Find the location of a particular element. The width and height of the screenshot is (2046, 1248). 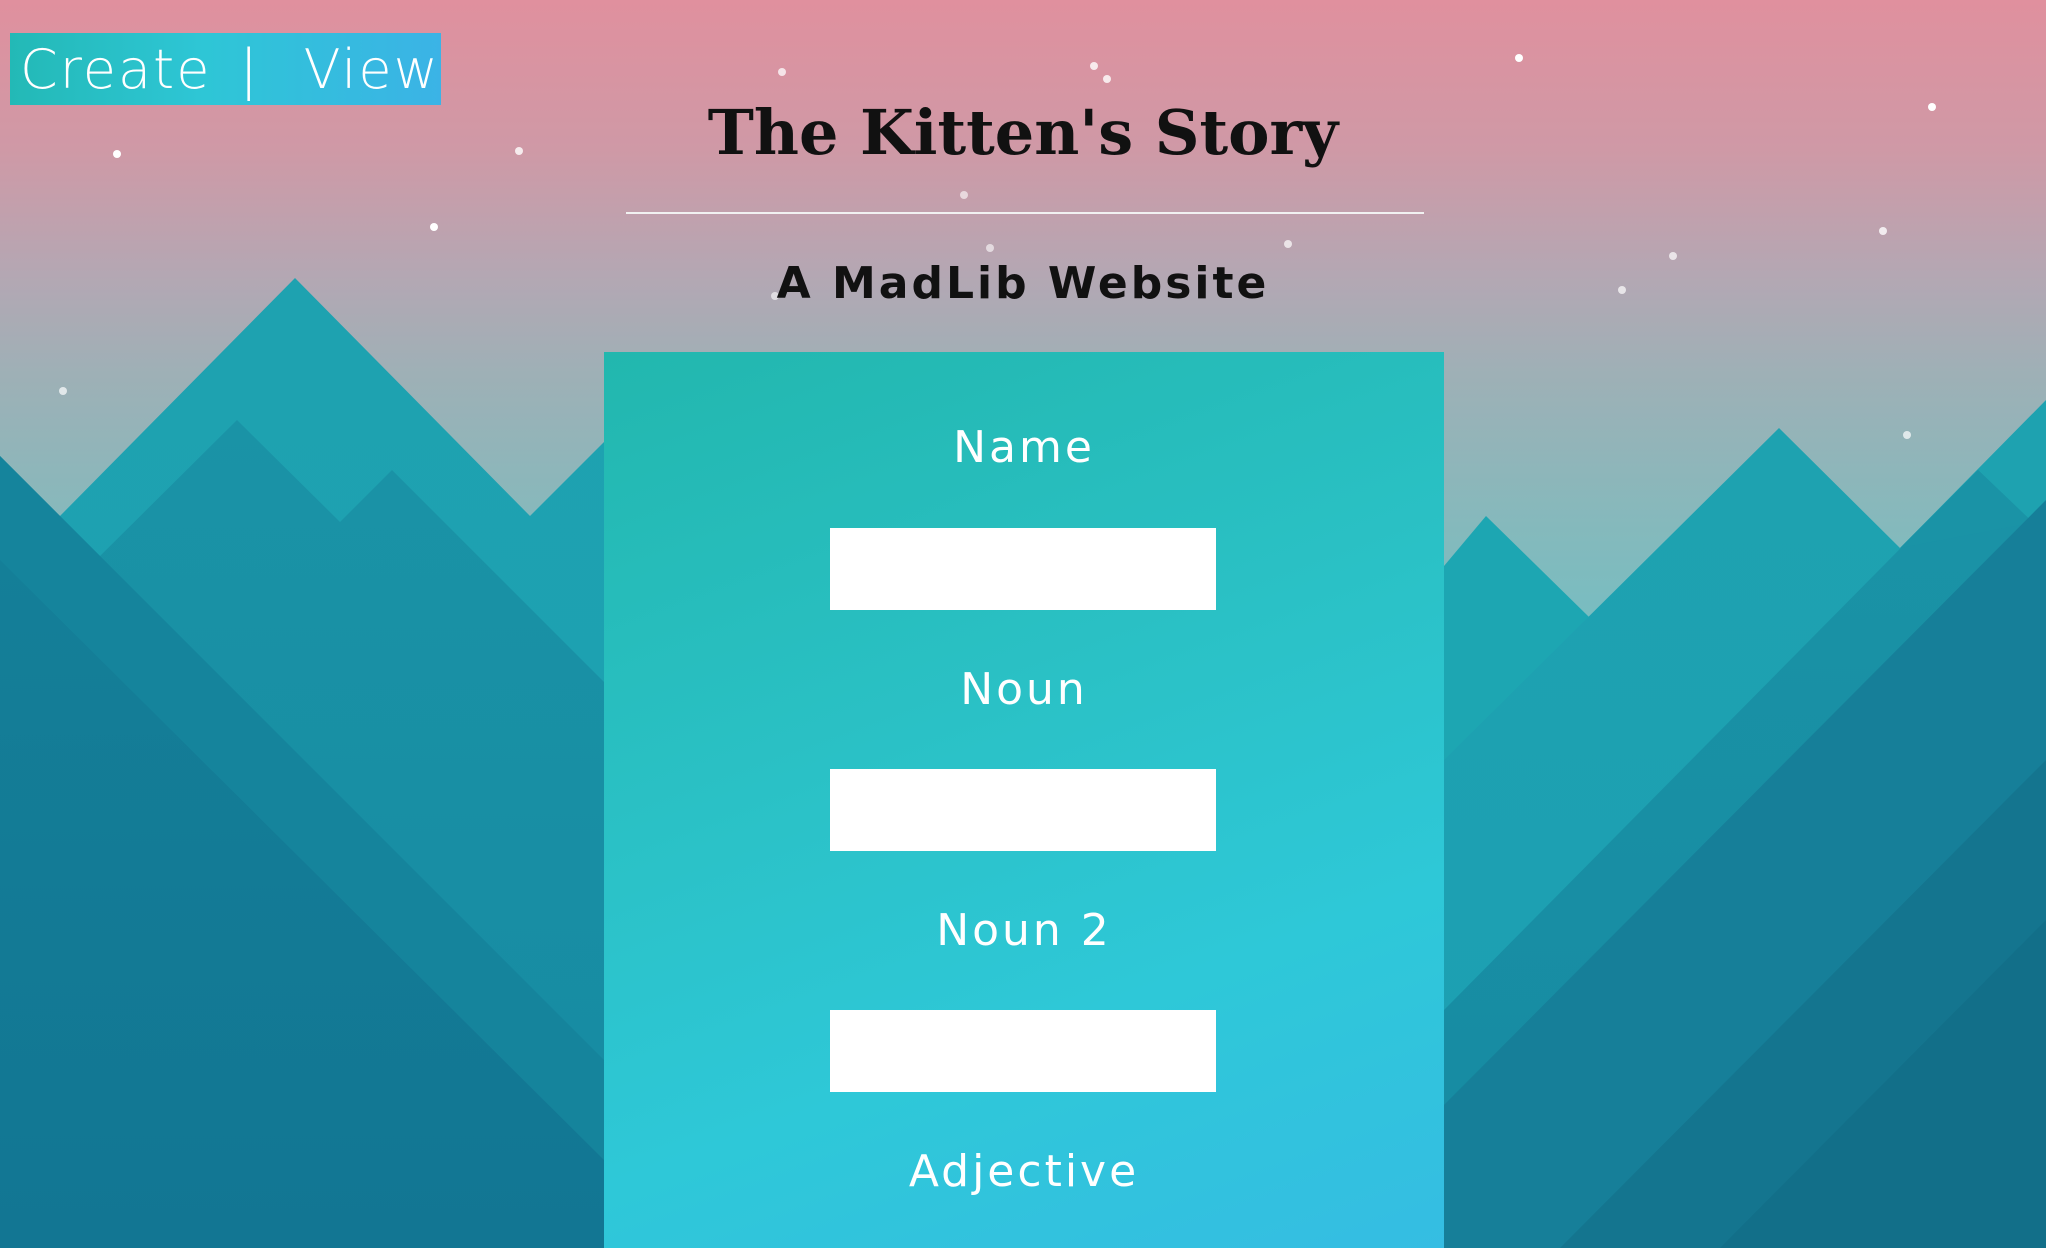

view-link: View is located at coordinates (372, 69).